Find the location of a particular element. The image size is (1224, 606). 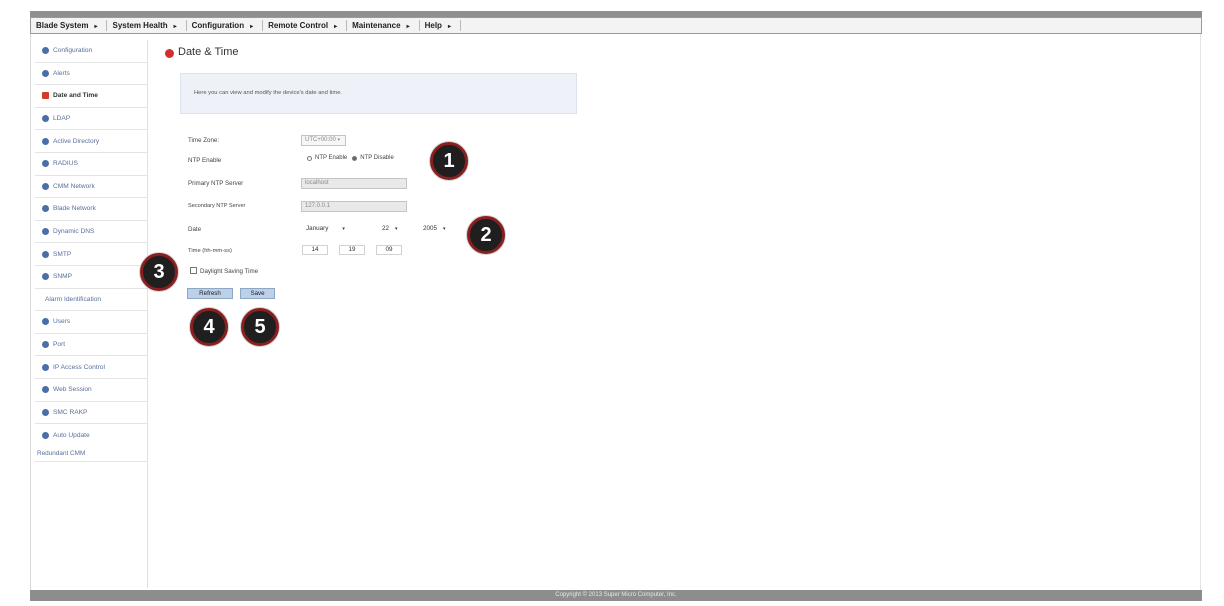

callout-4: 4 is located at coordinates (209, 327).